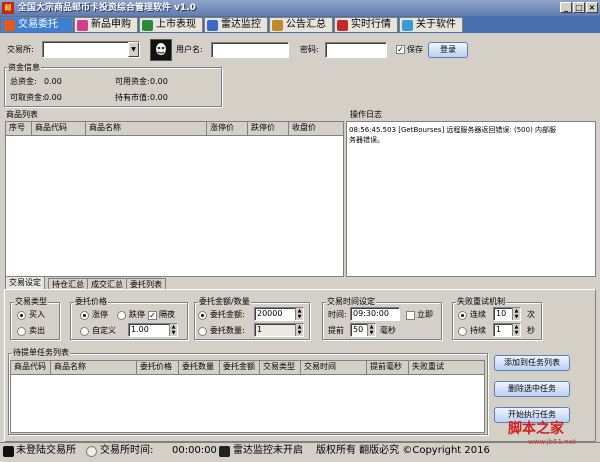  Describe the element at coordinates (478, 314) in the screenshot. I see `continuous-label: 连续` at that location.